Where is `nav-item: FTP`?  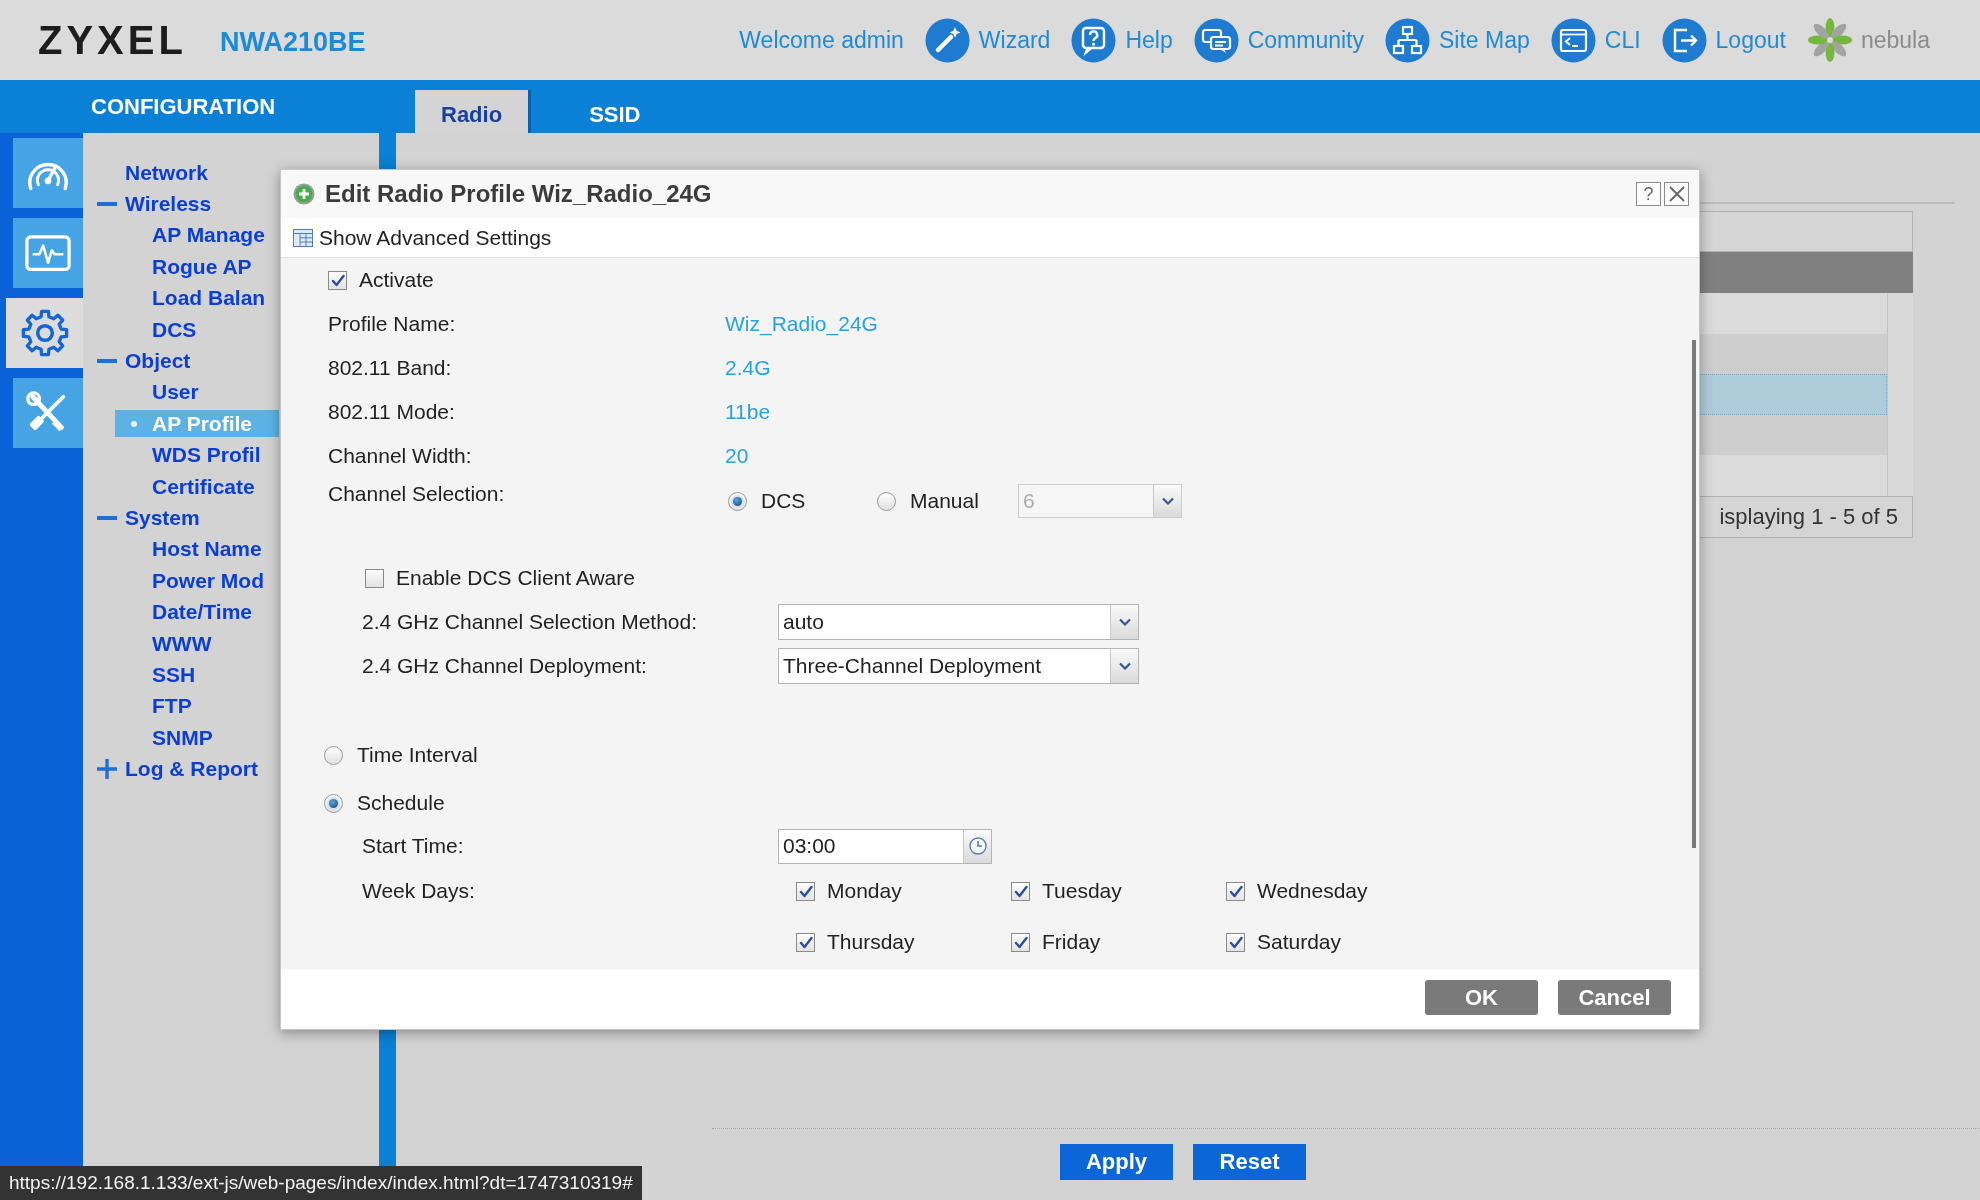 nav-item: FTP is located at coordinates (153, 706).